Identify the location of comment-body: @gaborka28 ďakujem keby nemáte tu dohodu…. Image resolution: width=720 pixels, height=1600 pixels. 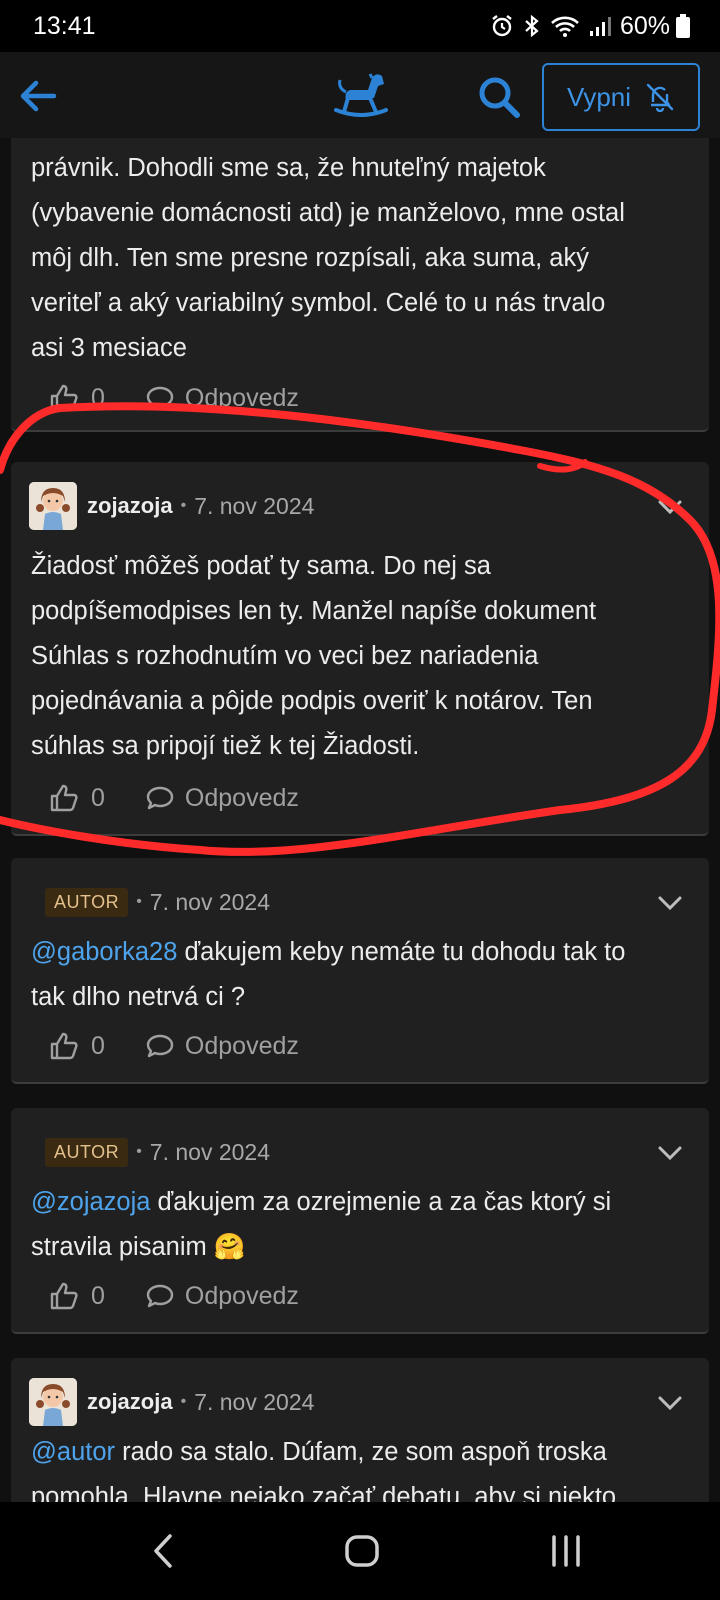
(360, 975).